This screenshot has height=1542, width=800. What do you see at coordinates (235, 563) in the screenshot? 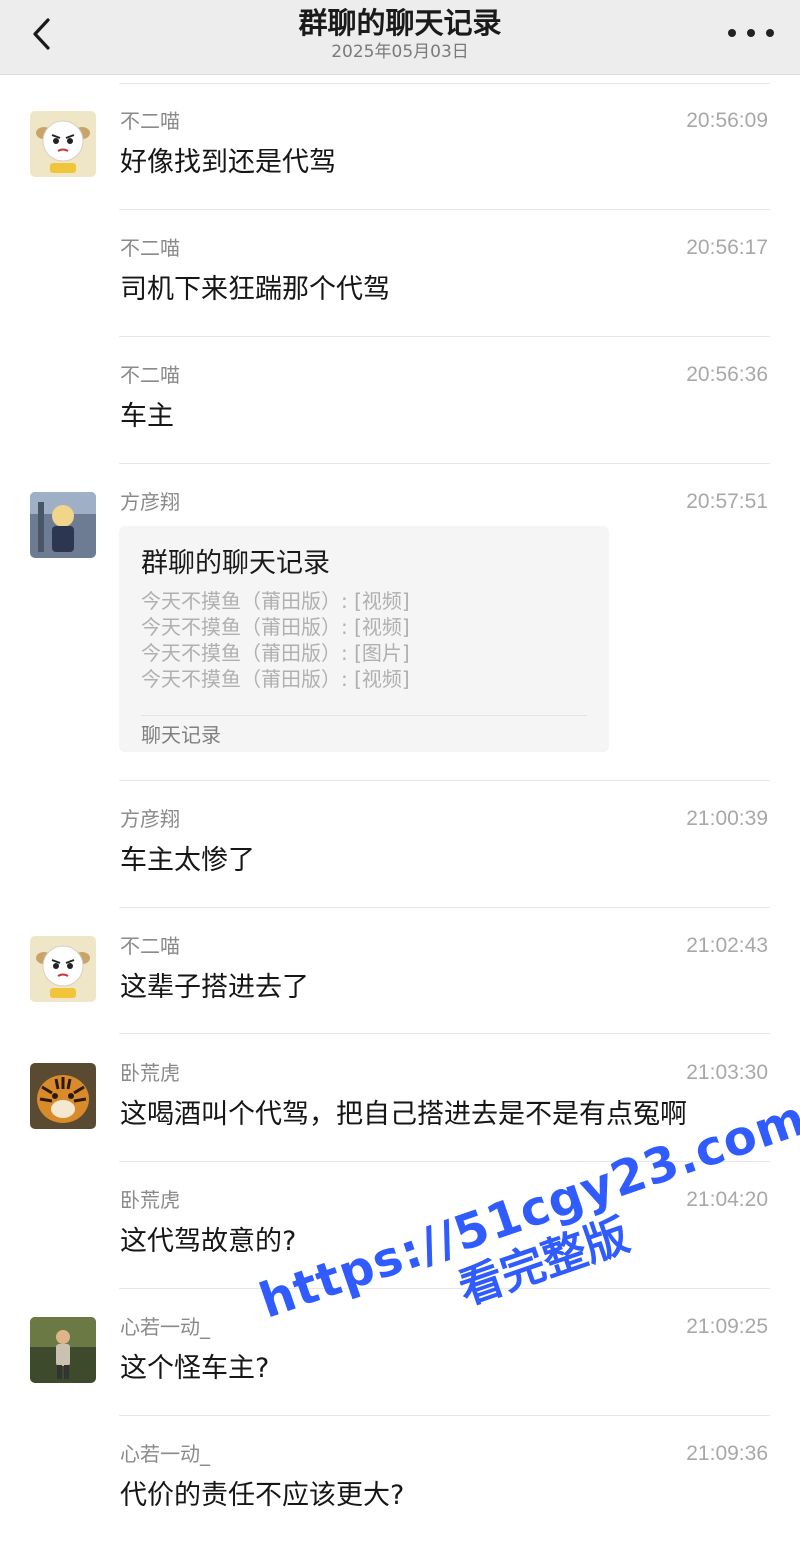
I see `card-title: 群聊的聊天记录` at bounding box center [235, 563].